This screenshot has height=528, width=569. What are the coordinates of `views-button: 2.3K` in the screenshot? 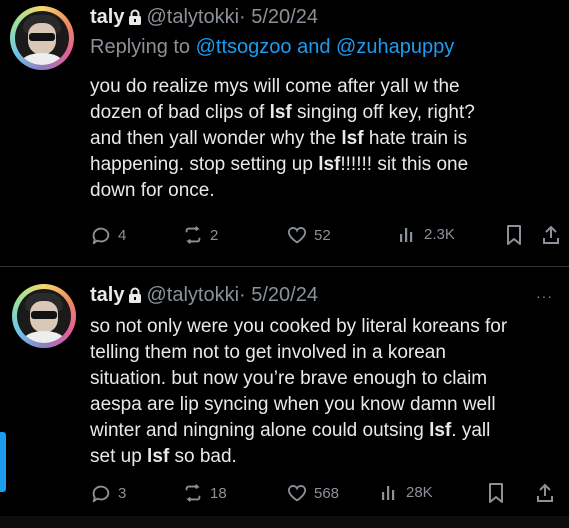 It's located at (426, 234).